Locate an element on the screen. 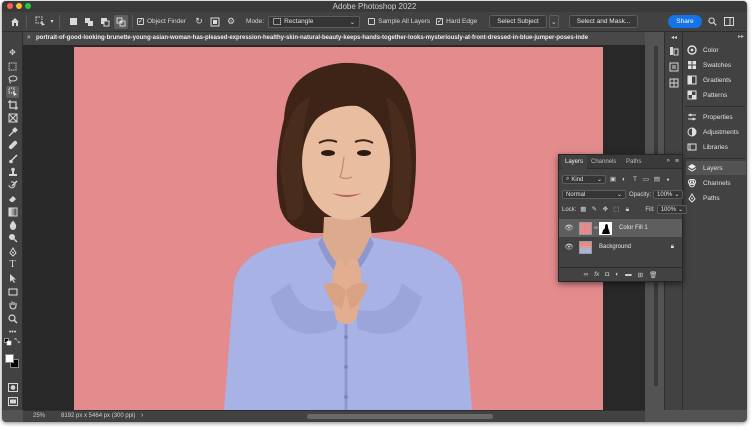  lasso-tool-icon is located at coordinates (12, 79).